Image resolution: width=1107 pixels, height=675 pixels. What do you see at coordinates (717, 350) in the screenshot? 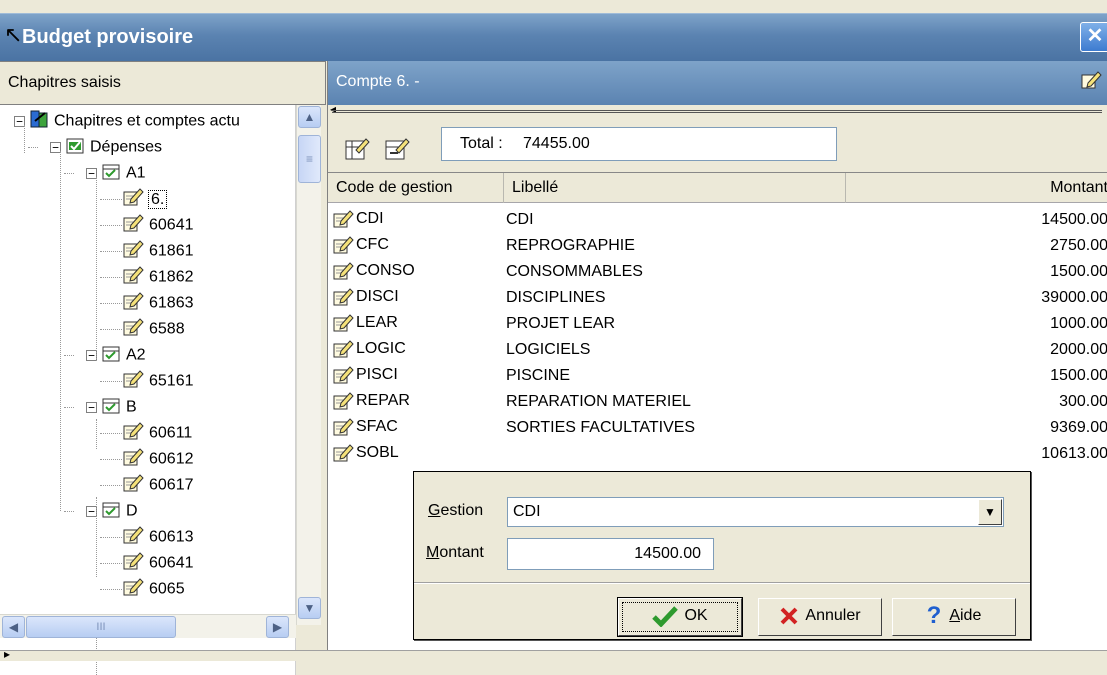
I see `table-row: LOGIC LOGICIELS 2000.00` at bounding box center [717, 350].